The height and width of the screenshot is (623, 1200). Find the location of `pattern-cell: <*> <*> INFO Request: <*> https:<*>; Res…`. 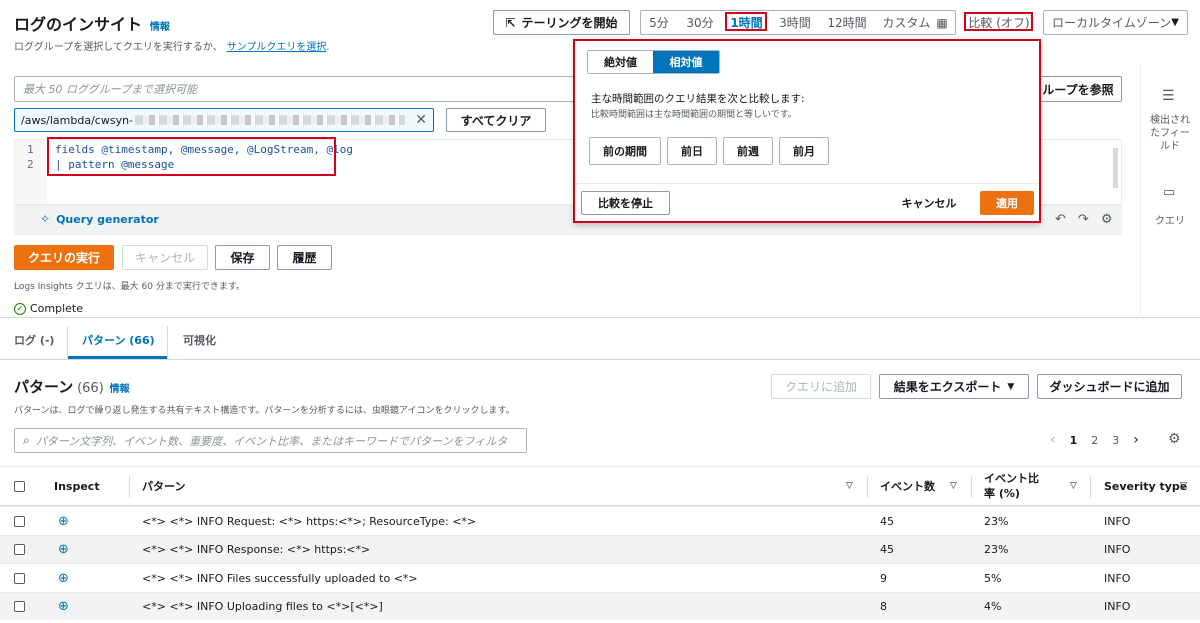

pattern-cell: <*> <*> INFO Request: <*> https:<*>; Res… is located at coordinates (309, 521).